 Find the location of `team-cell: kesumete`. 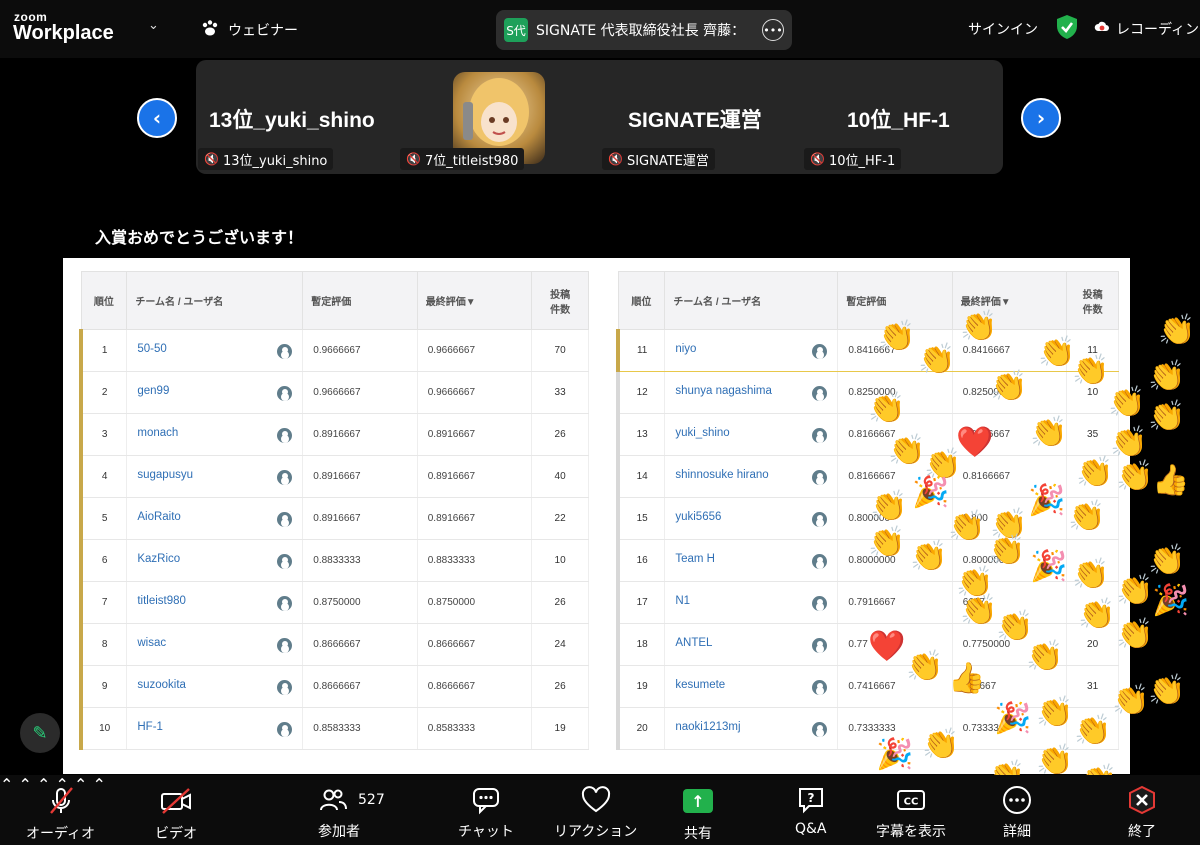

team-cell: kesumete is located at coordinates (751, 686).